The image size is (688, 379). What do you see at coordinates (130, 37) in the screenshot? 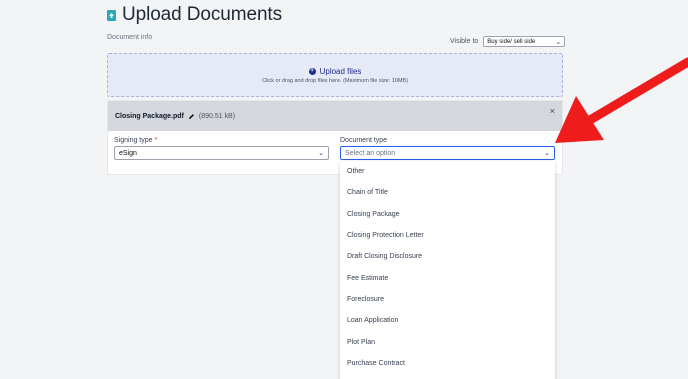
I see `document-info-label: Document info` at bounding box center [130, 37].